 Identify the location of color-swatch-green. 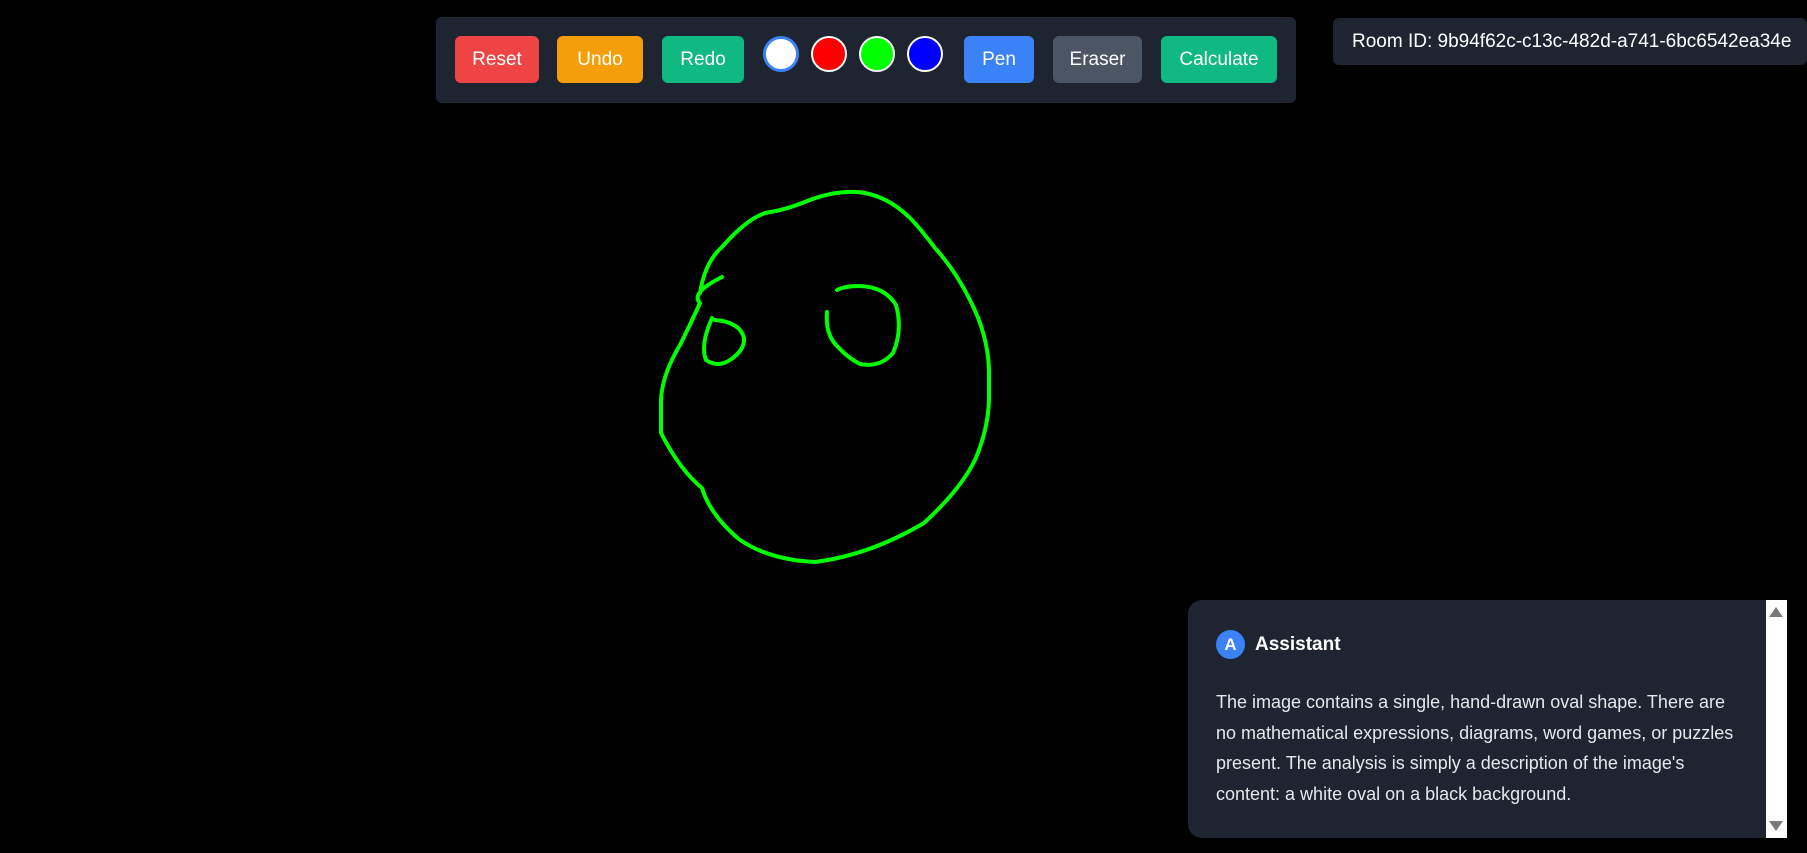
(877, 54).